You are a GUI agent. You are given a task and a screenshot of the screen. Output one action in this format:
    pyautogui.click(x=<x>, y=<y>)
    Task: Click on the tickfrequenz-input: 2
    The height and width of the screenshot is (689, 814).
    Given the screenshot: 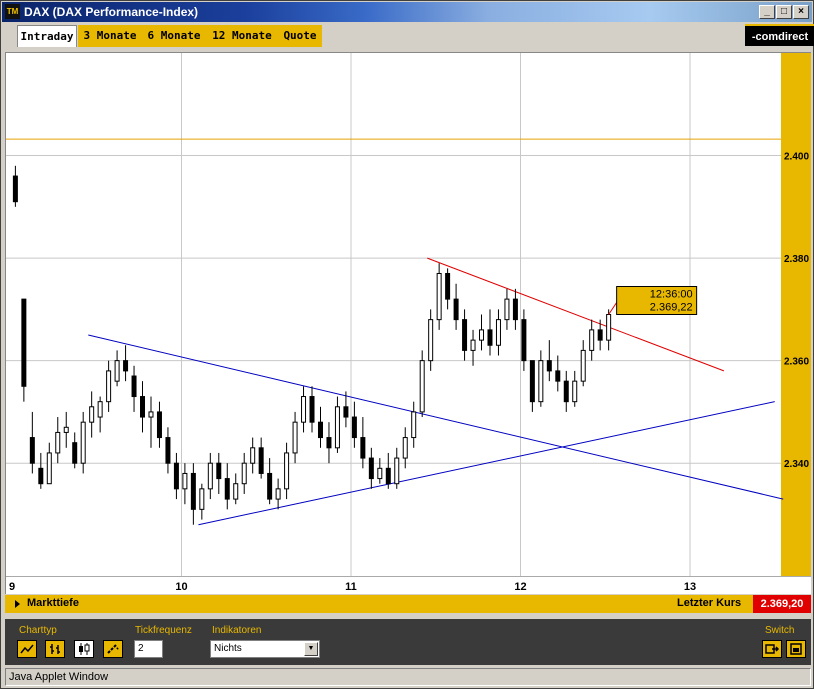 What is the action you would take?
    pyautogui.click(x=148, y=649)
    